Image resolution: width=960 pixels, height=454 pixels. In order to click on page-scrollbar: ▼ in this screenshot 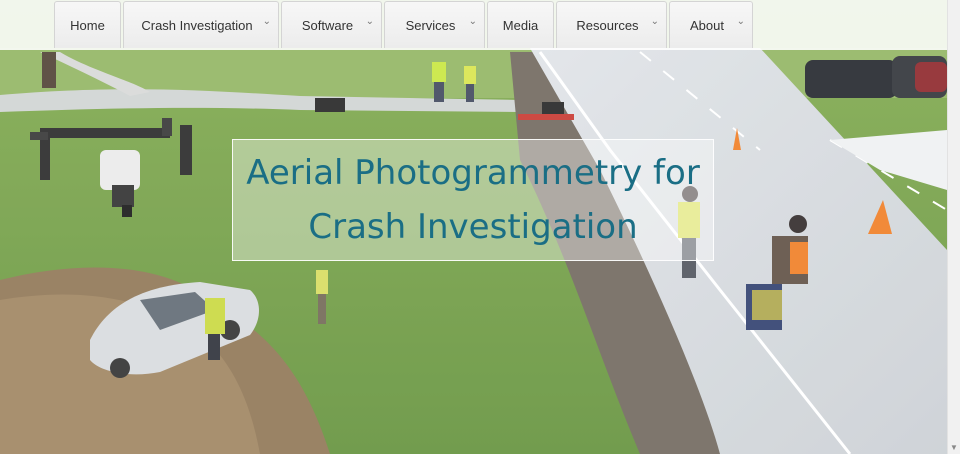, I will do `click(953, 227)`.